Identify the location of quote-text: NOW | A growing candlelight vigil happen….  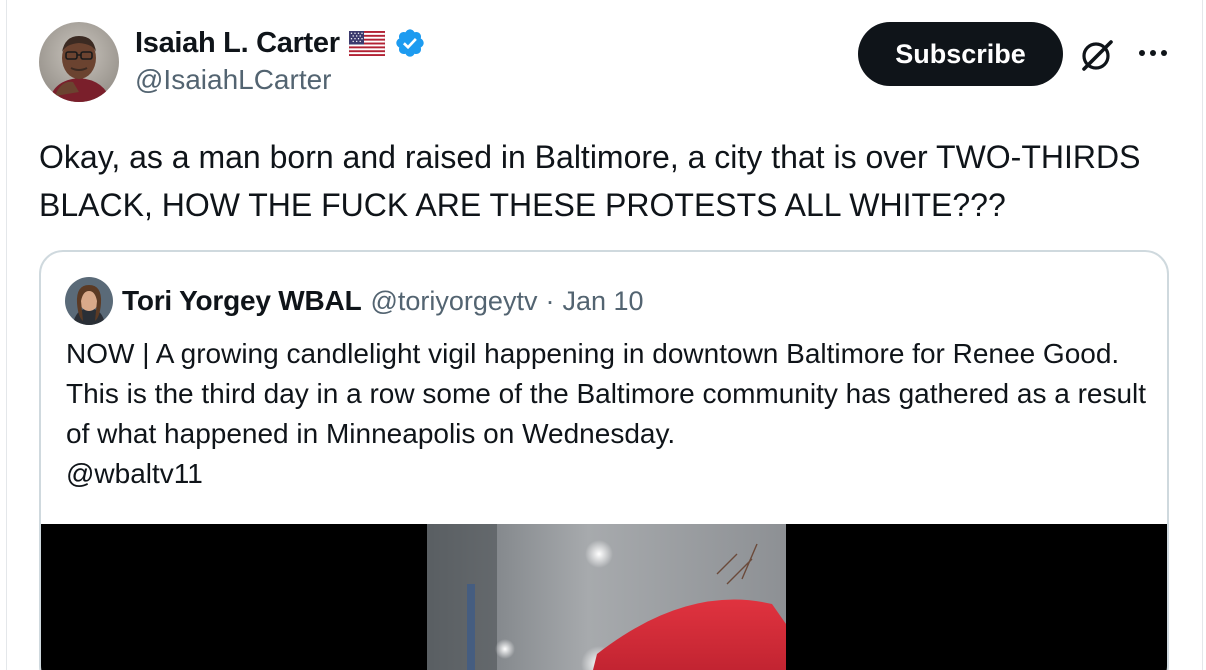
(606, 393).